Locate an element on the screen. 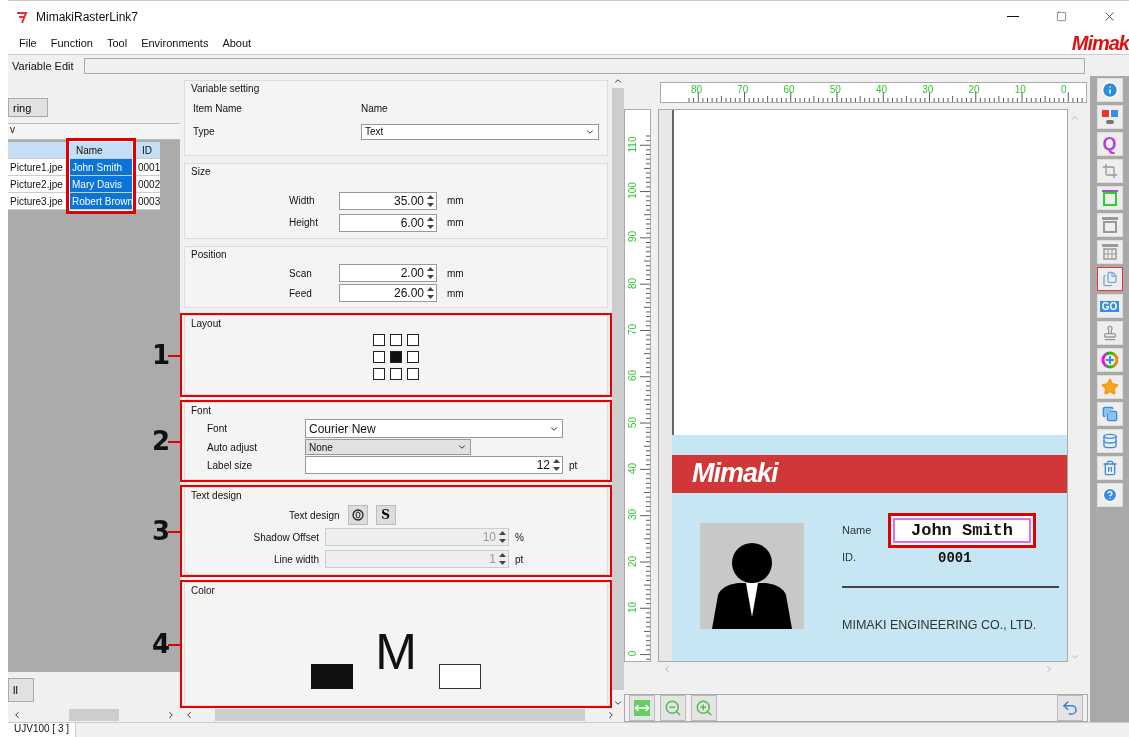 This screenshot has width=1129, height=737. minimize-icon is located at coordinates (1013, 16).